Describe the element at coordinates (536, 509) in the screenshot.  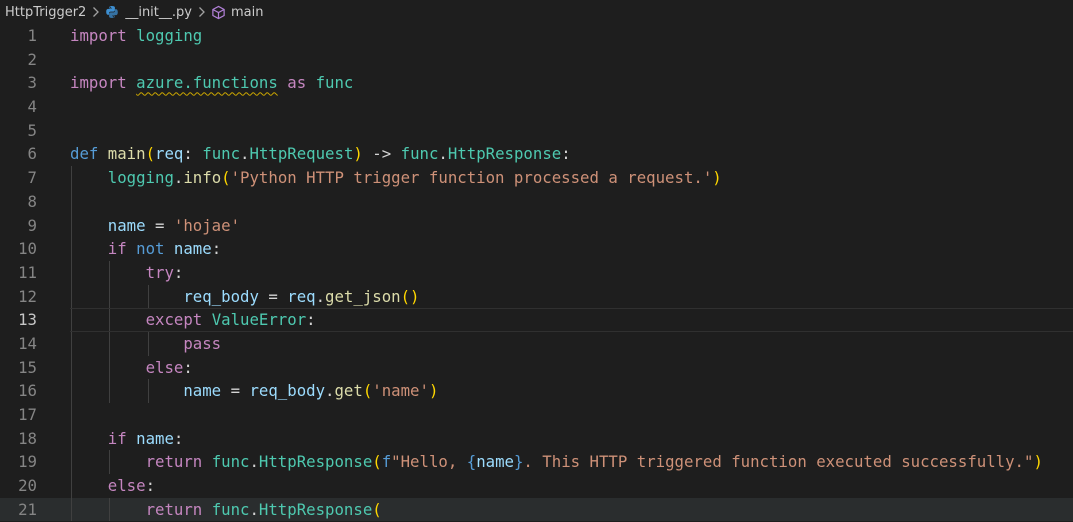
I see `code-line: 21 return func.HttpResponse(` at that location.